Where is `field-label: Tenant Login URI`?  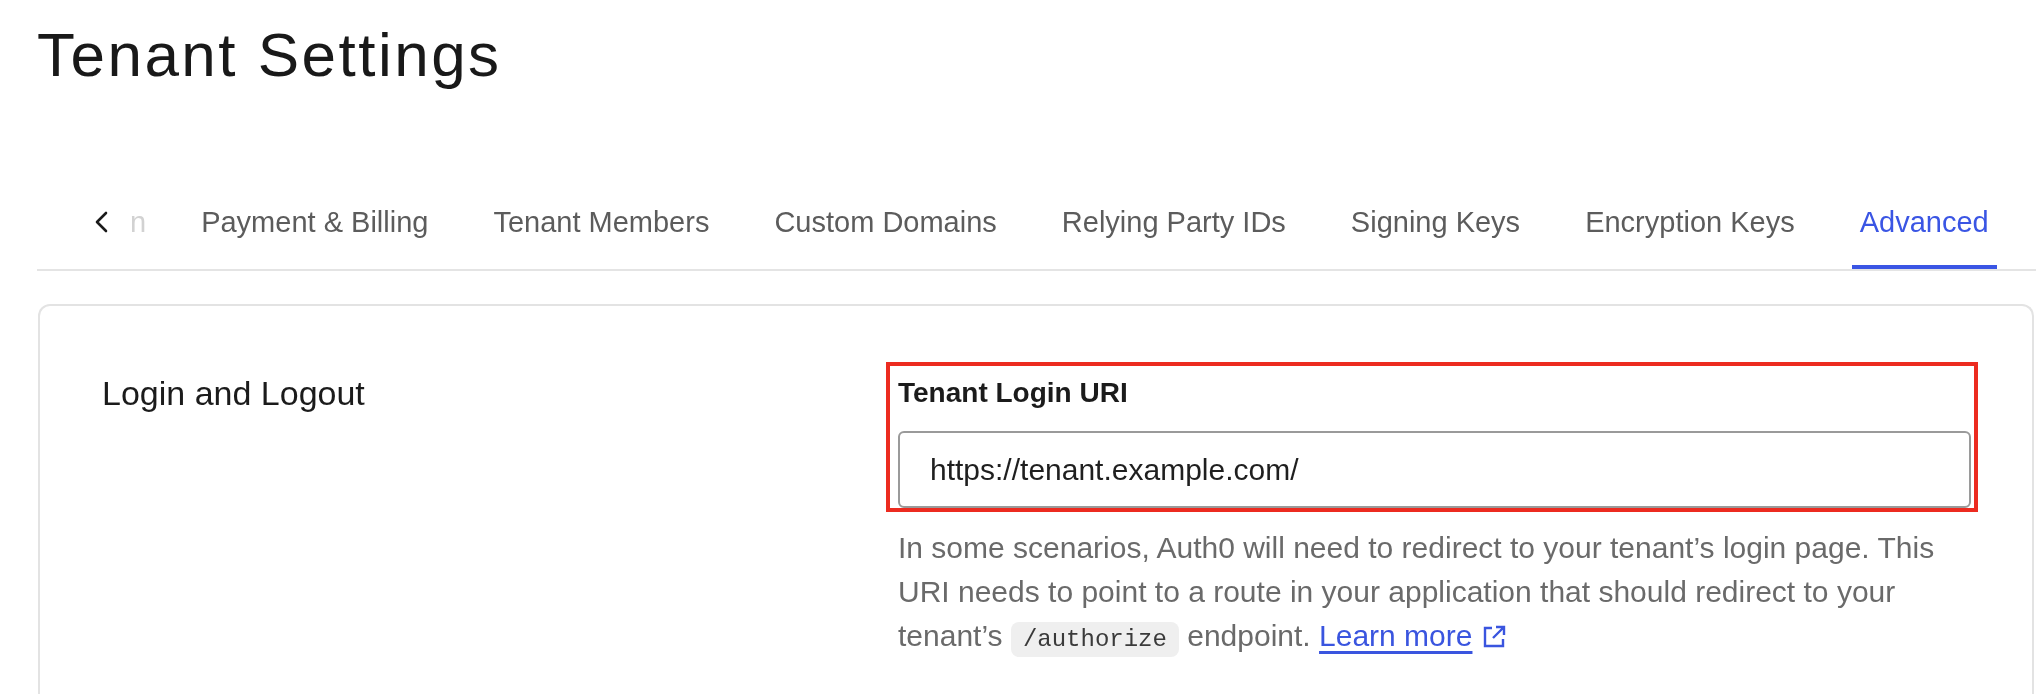
field-label: Tenant Login URI is located at coordinates (1013, 393).